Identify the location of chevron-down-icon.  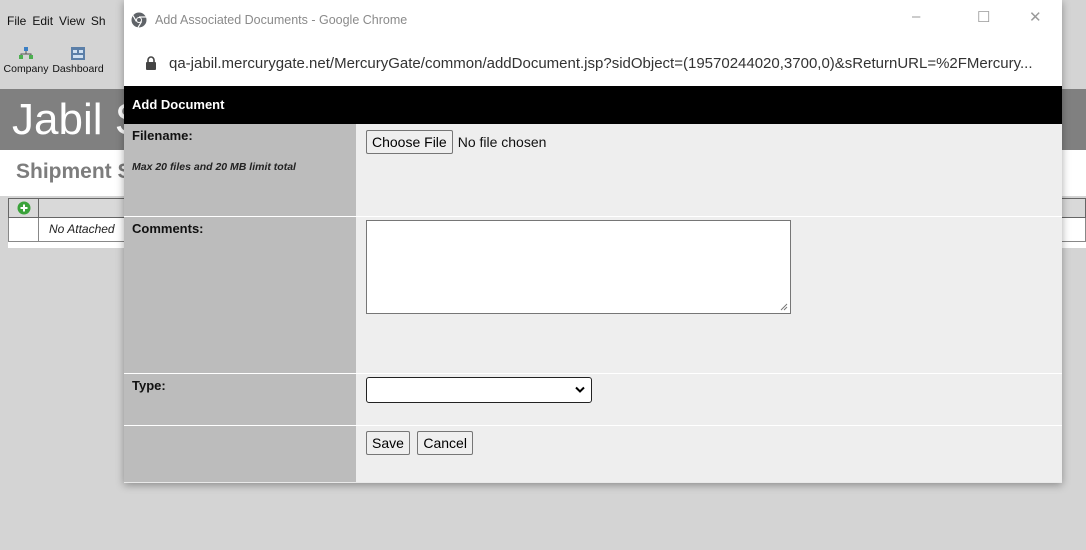
(580, 389).